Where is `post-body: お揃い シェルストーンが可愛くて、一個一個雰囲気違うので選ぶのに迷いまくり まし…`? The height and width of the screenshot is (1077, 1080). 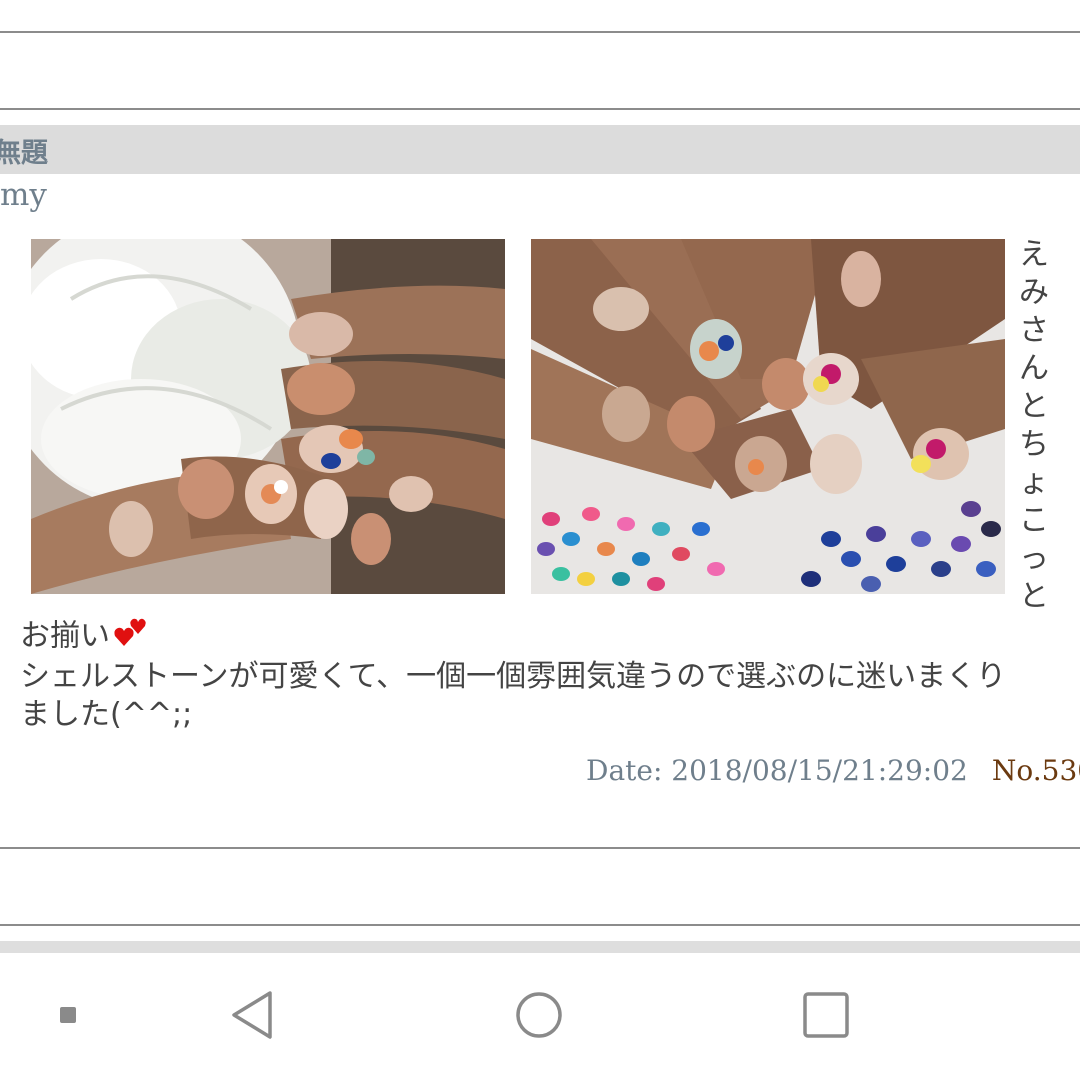 post-body: お揃い シェルストーンが可愛くて、一個一個雰囲気違うので選ぶのに迷いまくり まし… is located at coordinates (550, 675).